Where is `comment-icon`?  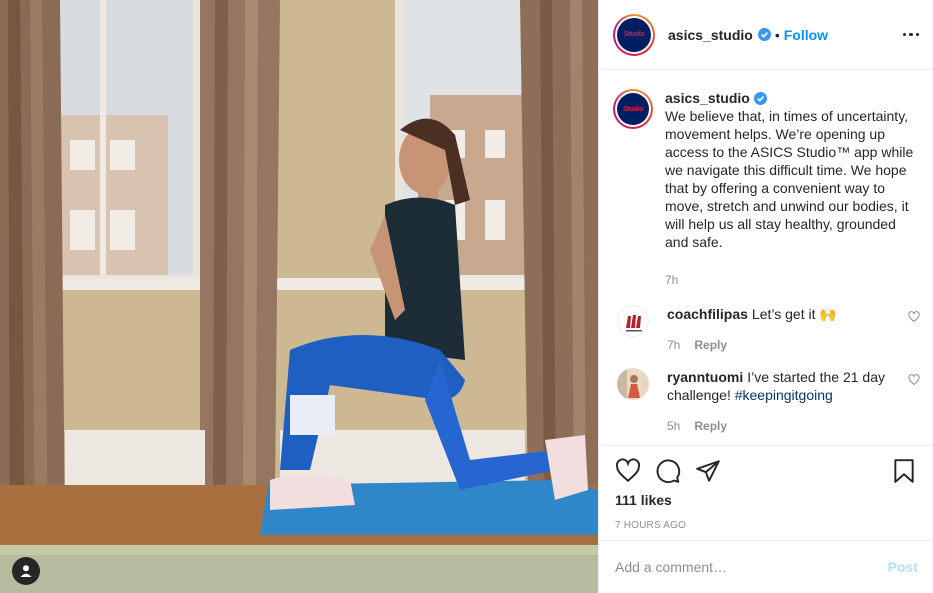 comment-icon is located at coordinates (668, 471).